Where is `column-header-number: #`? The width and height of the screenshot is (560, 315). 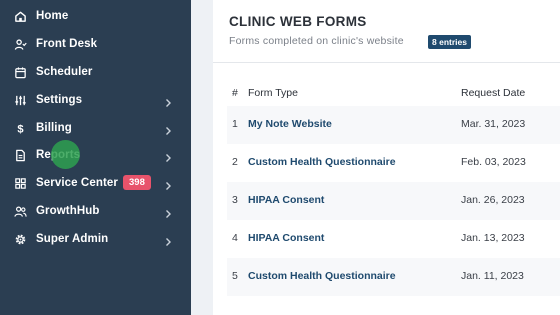
column-header-number: # is located at coordinates (235, 93).